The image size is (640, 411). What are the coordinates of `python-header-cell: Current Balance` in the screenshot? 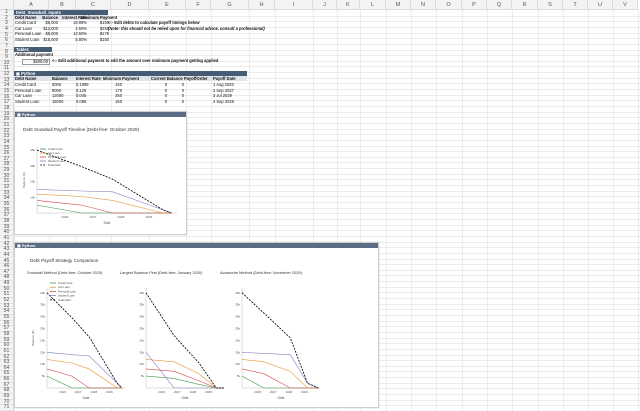 It's located at (167, 78).